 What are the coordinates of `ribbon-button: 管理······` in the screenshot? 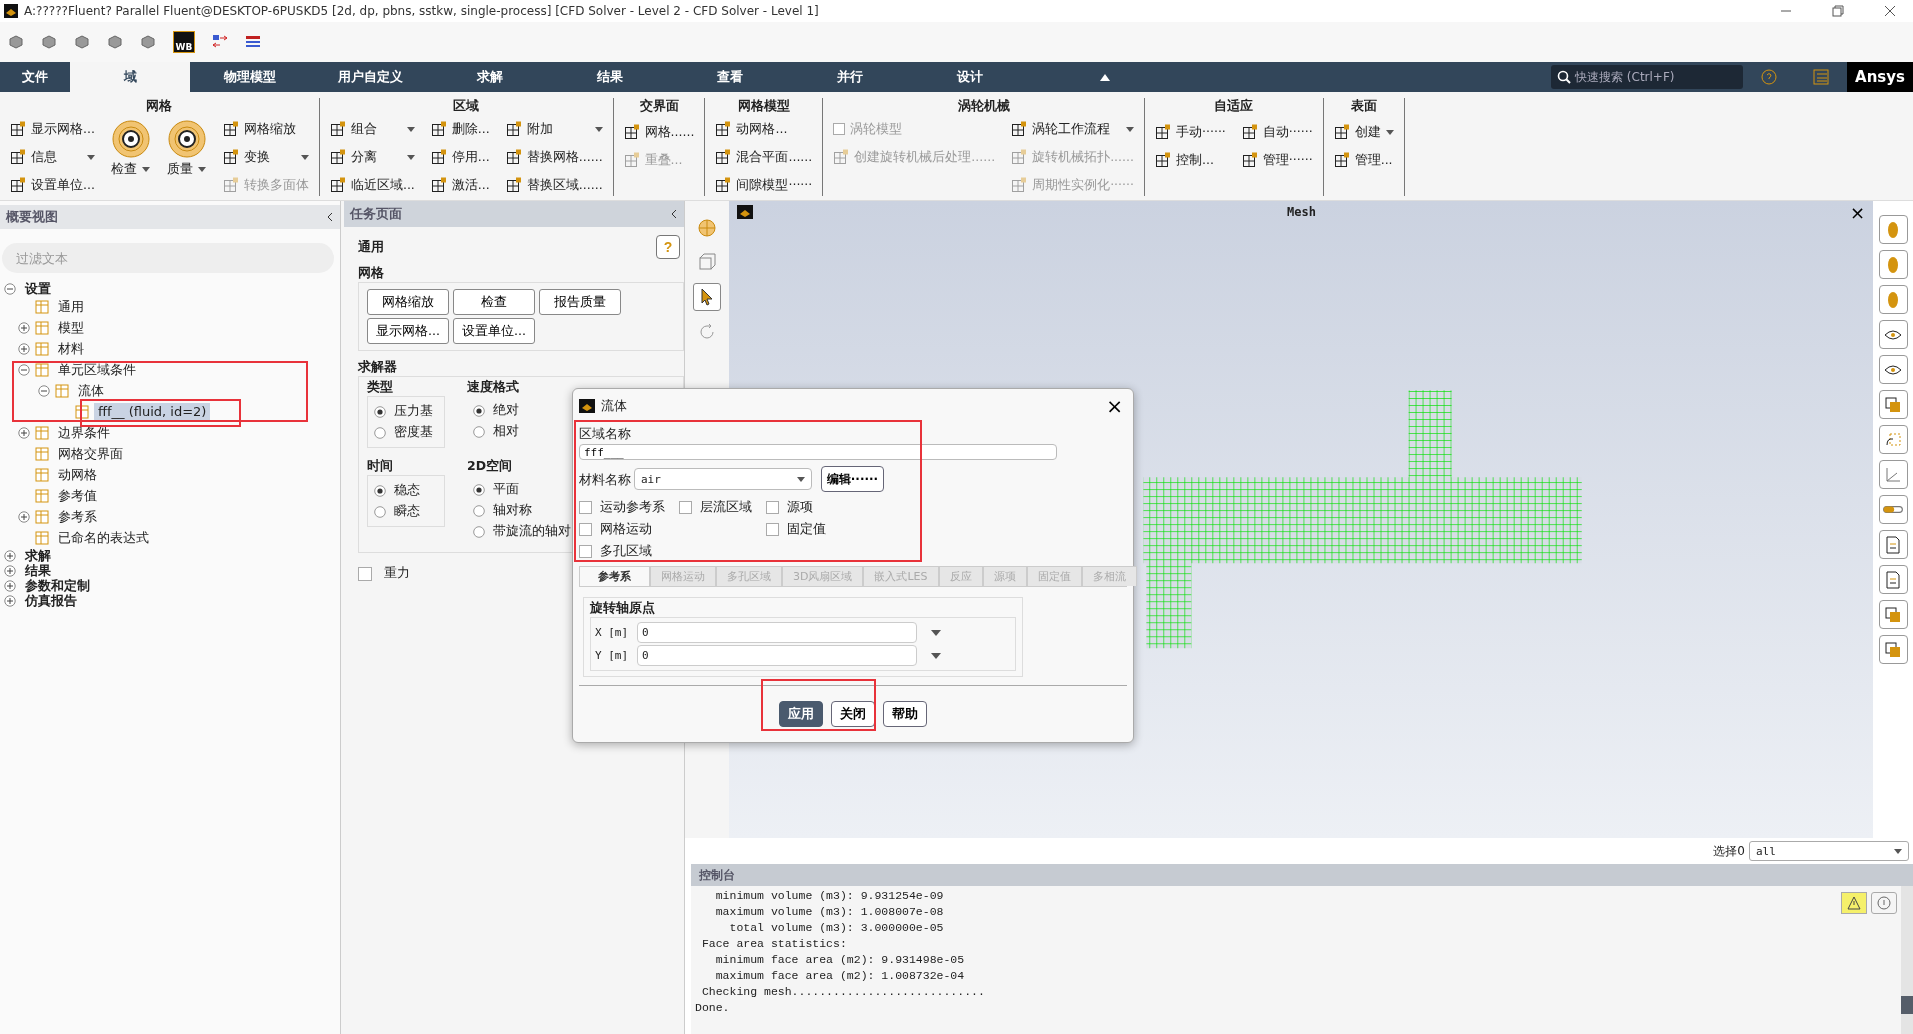 It's located at (1277, 160).